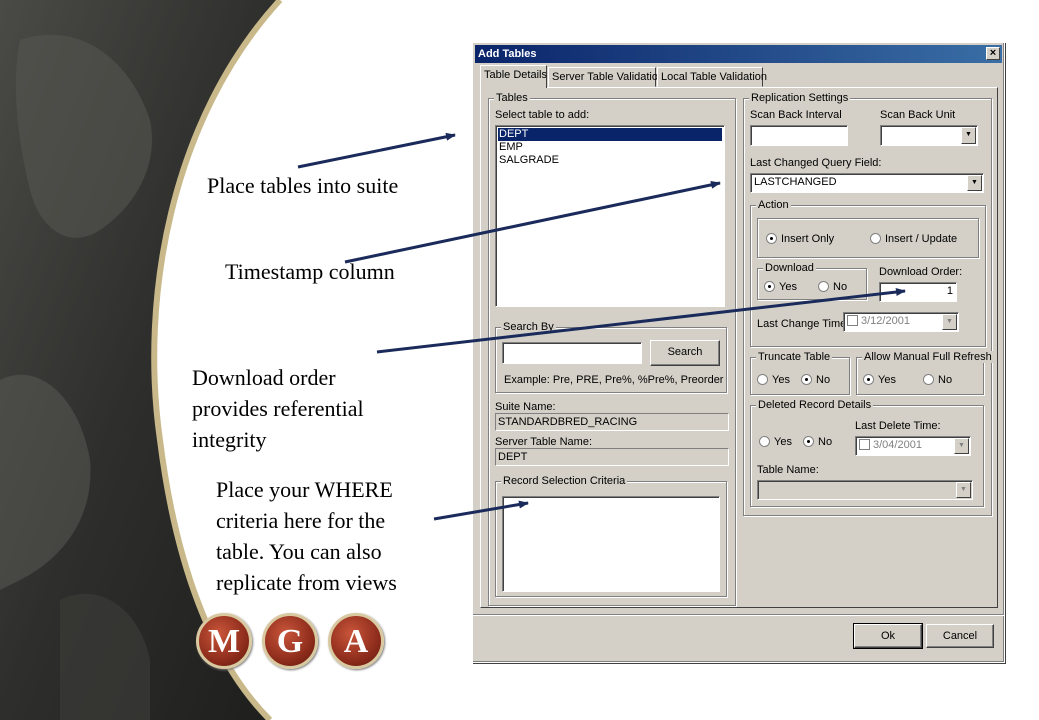 The image size is (1039, 720). I want to click on radio-refresh-yes-label: Yes, so click(887, 380).